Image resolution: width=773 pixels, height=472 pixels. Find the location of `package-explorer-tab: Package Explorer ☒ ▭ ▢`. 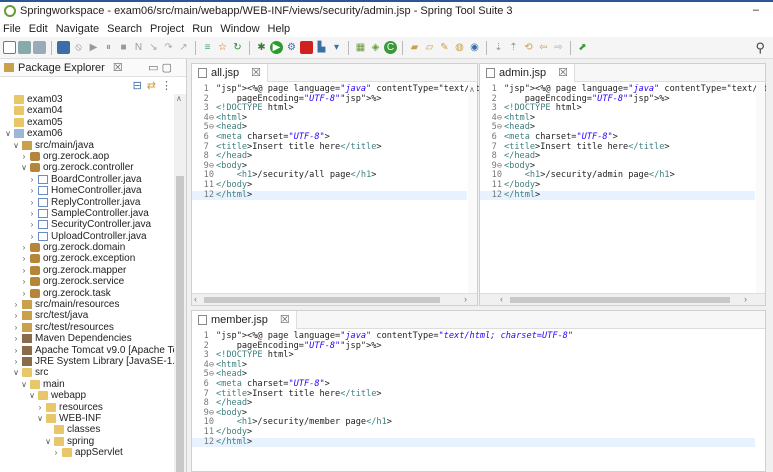

package-explorer-tab: Package Explorer ☒ ▭ ▢ is located at coordinates (93, 68).